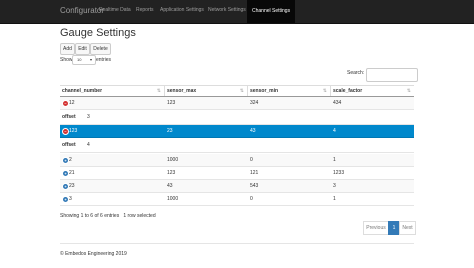 The image size is (474, 268). Describe the element at coordinates (79, 59) in the screenshot. I see `length-select-value: 10` at that location.